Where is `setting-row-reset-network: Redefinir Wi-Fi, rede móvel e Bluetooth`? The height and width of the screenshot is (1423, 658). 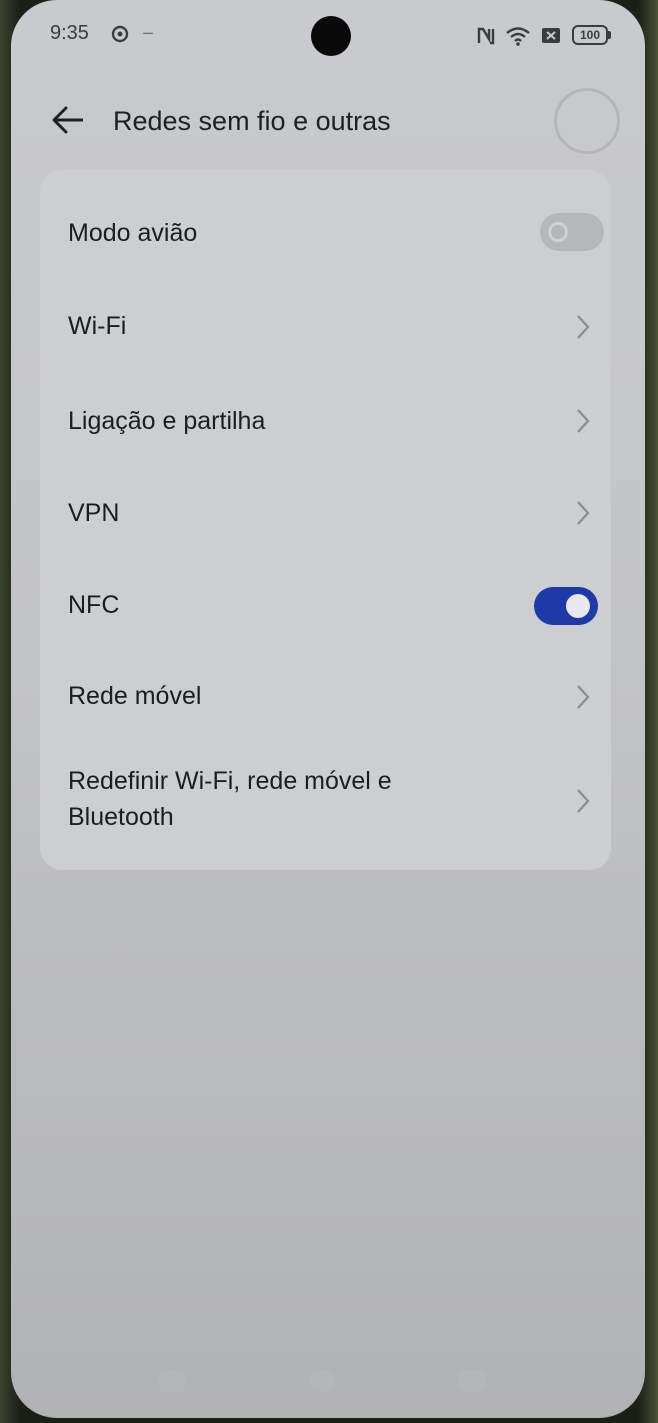 setting-row-reset-network: Redefinir Wi-Fi, rede móvel e Bluetooth is located at coordinates (325, 798).